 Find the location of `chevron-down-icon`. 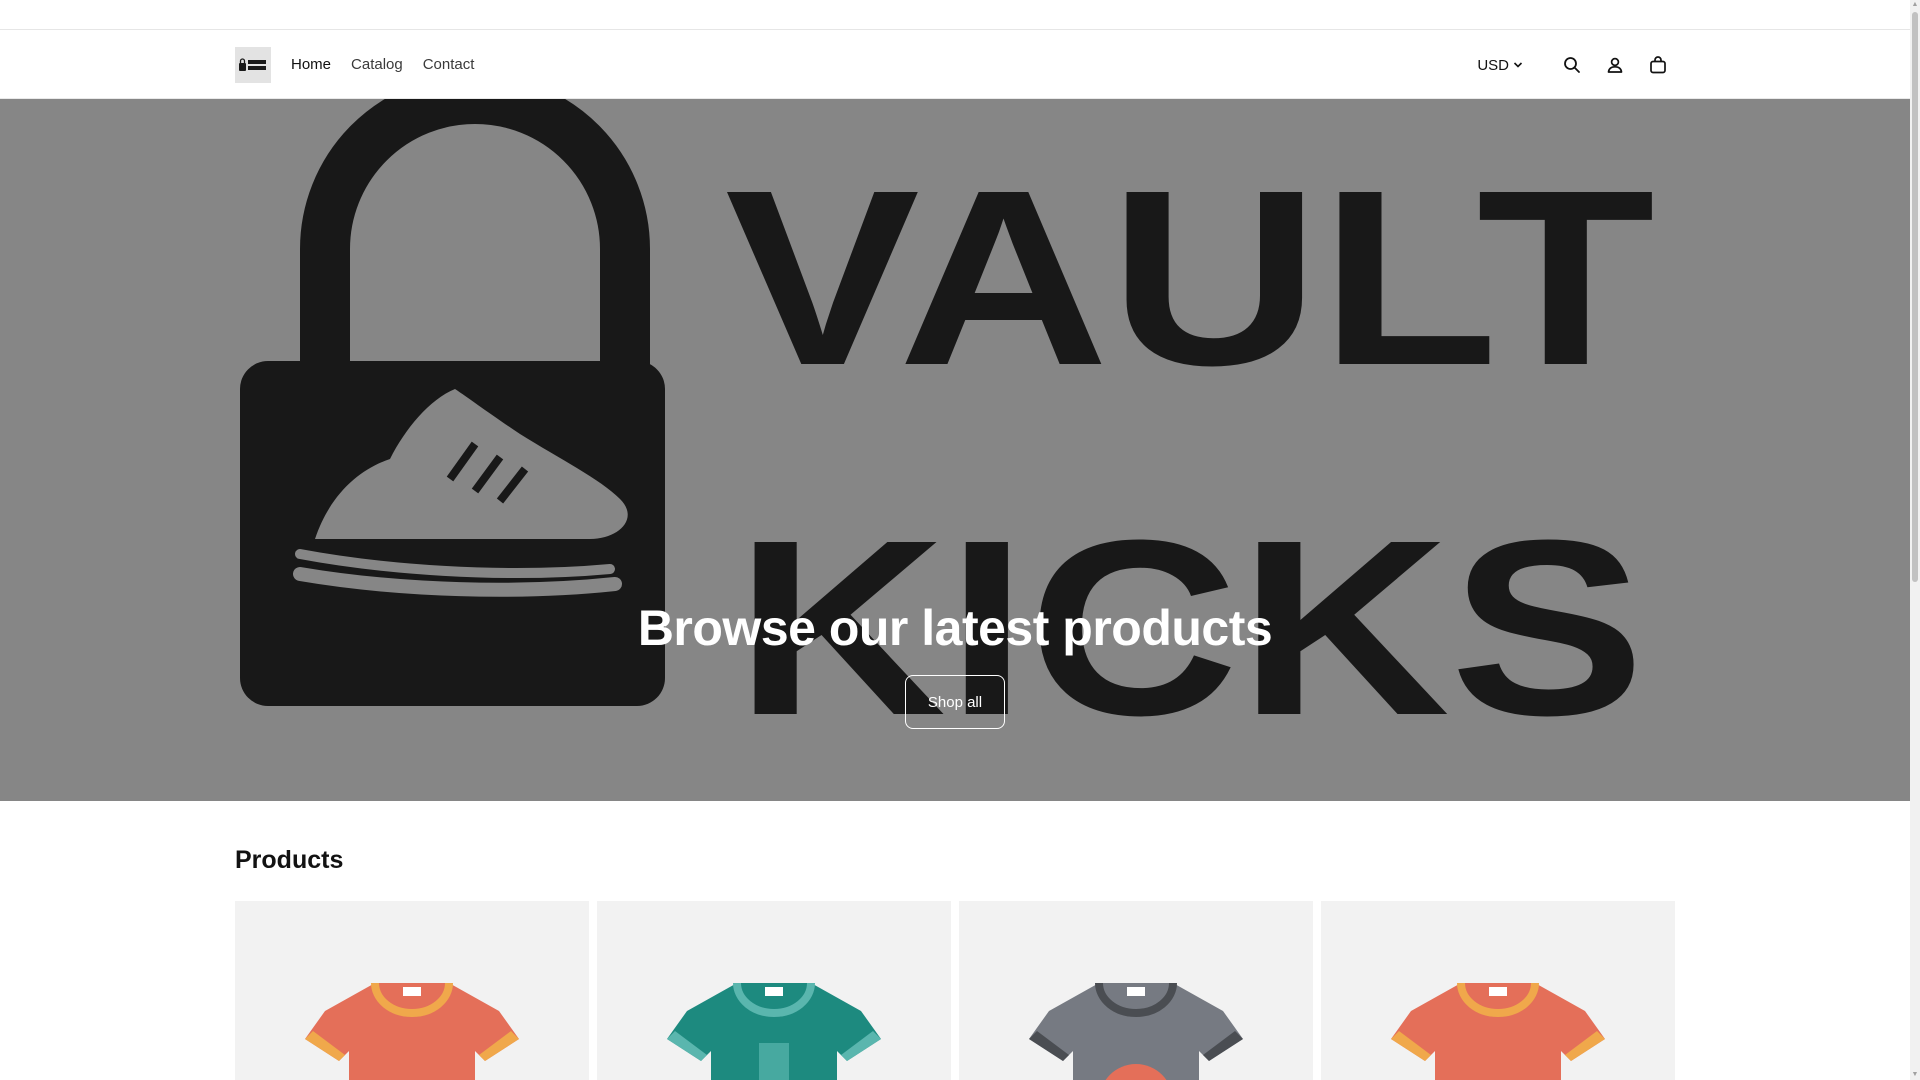

chevron-down-icon is located at coordinates (1518, 65).